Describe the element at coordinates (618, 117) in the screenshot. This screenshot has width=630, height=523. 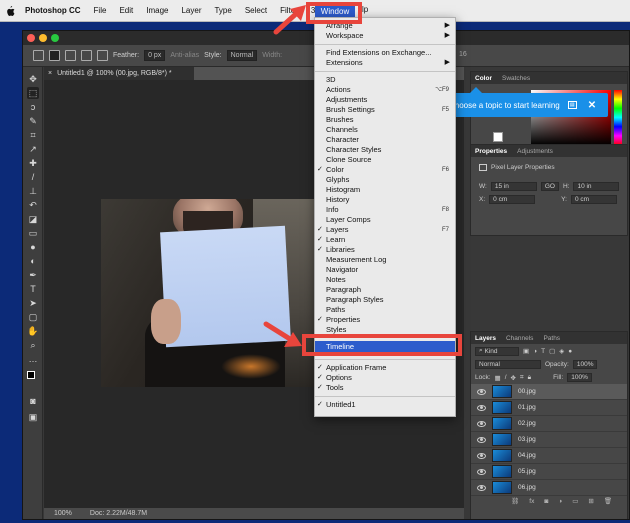
I see `hue-slider` at that location.